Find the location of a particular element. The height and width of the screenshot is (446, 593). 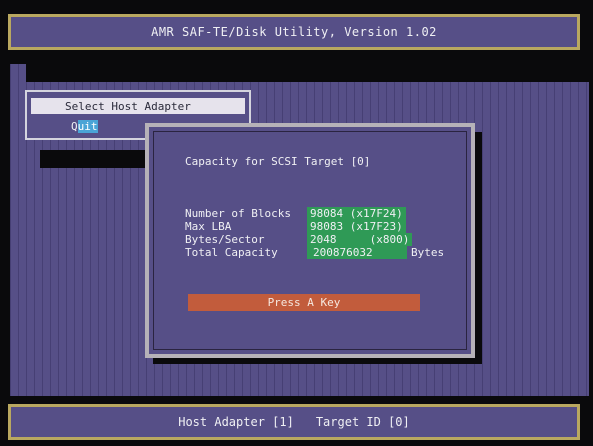

quit-label: Quit is located at coordinates (84, 126).